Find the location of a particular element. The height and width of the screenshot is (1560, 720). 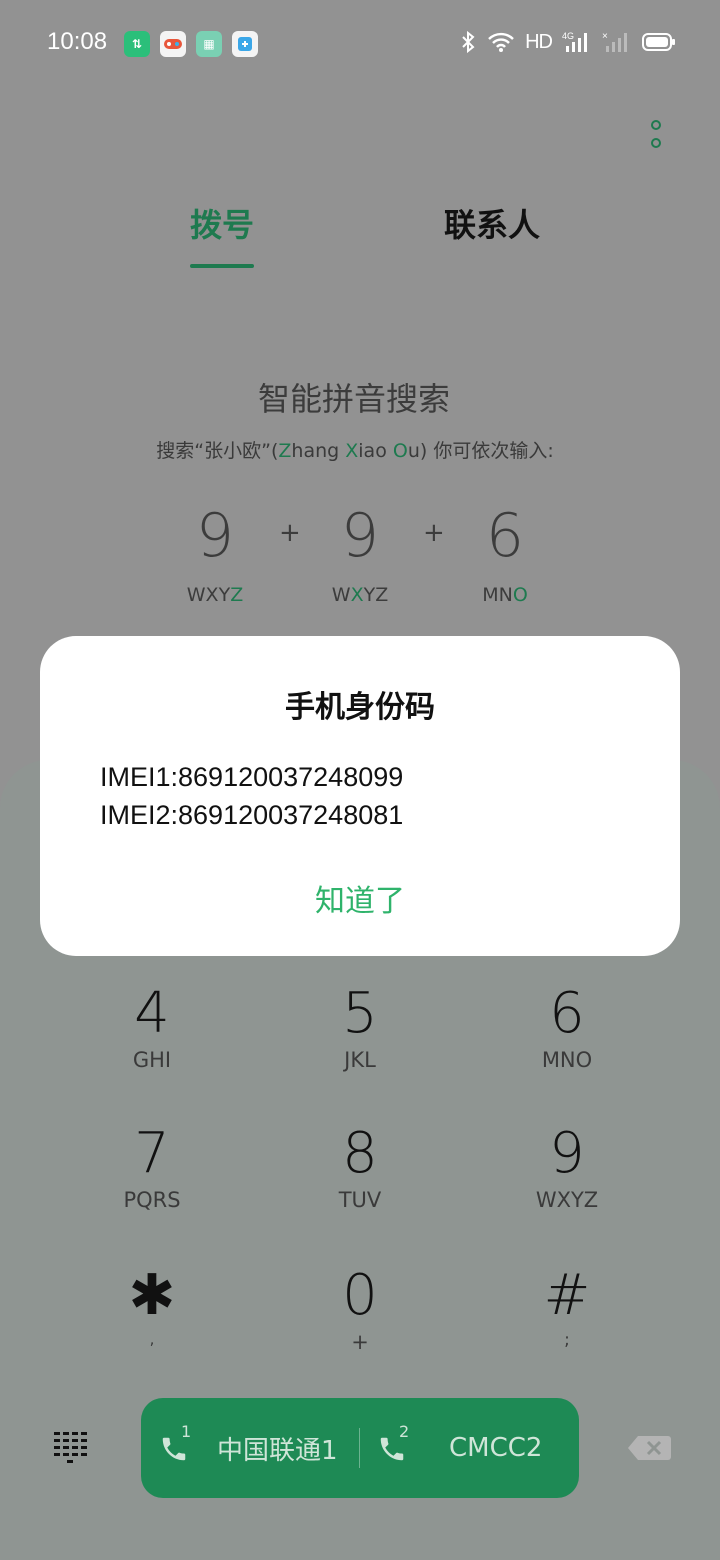

smart-search-title: 智能拼音搜索 is located at coordinates (353, 399).